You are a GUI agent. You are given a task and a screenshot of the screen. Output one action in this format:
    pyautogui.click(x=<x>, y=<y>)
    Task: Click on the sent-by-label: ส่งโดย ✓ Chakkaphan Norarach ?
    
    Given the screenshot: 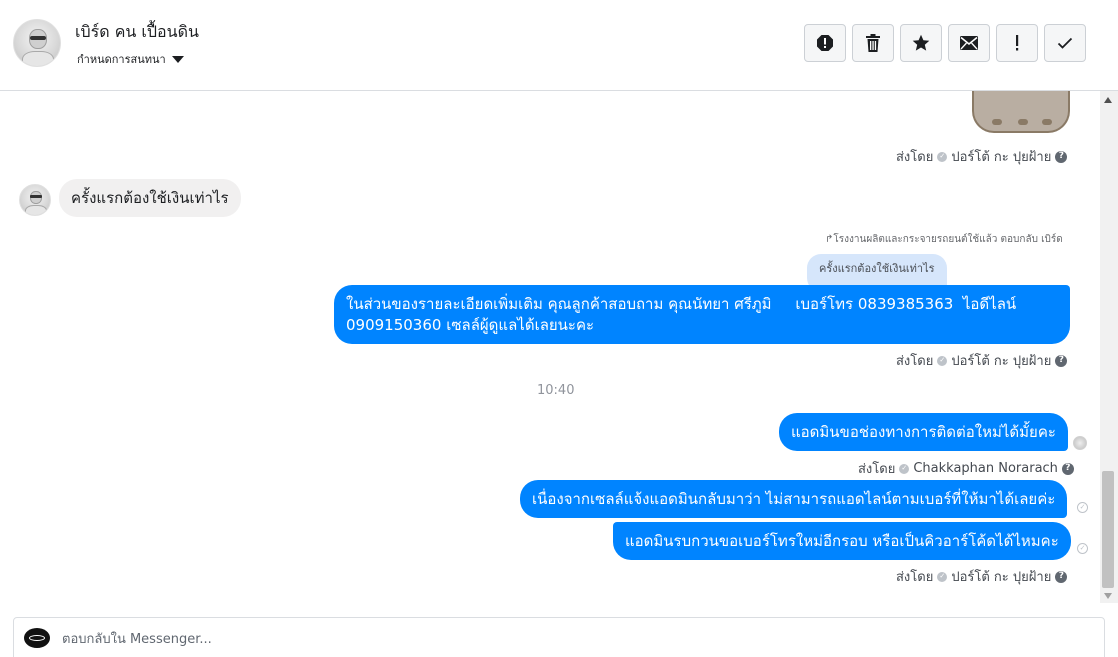 What is the action you would take?
    pyautogui.click(x=966, y=468)
    